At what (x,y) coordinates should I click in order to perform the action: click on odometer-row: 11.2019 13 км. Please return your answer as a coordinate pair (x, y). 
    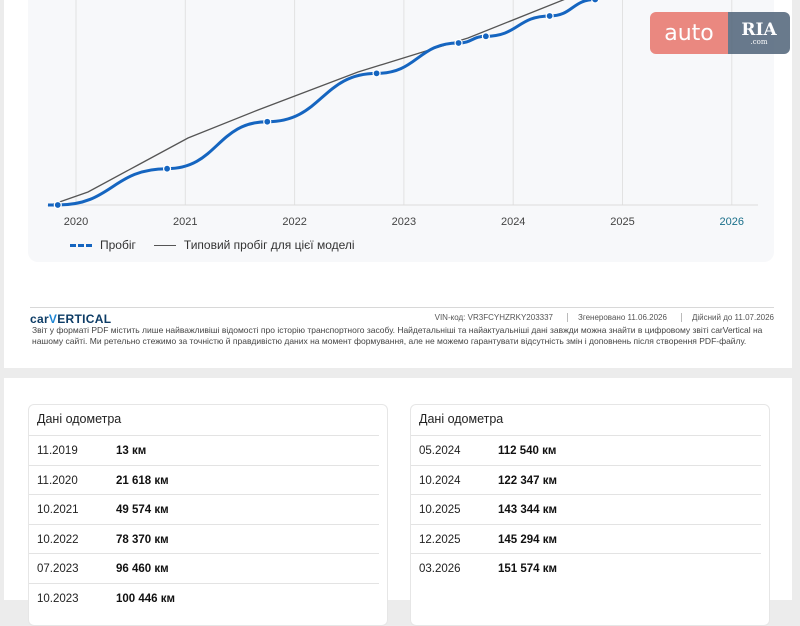
    Looking at the image, I should click on (204, 450).